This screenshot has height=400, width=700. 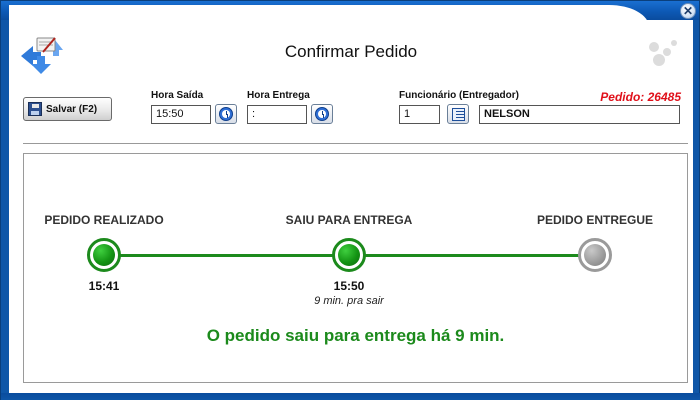 I want to click on step-node-saiu-para-entrega, so click(x=349, y=255).